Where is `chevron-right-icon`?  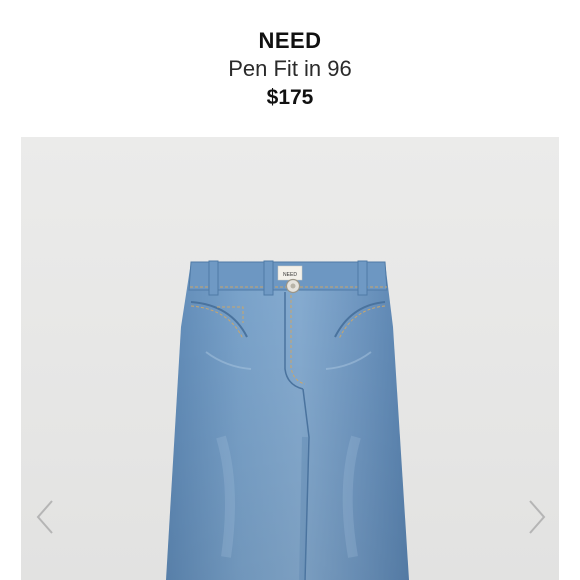
chevron-right-icon is located at coordinates (537, 517).